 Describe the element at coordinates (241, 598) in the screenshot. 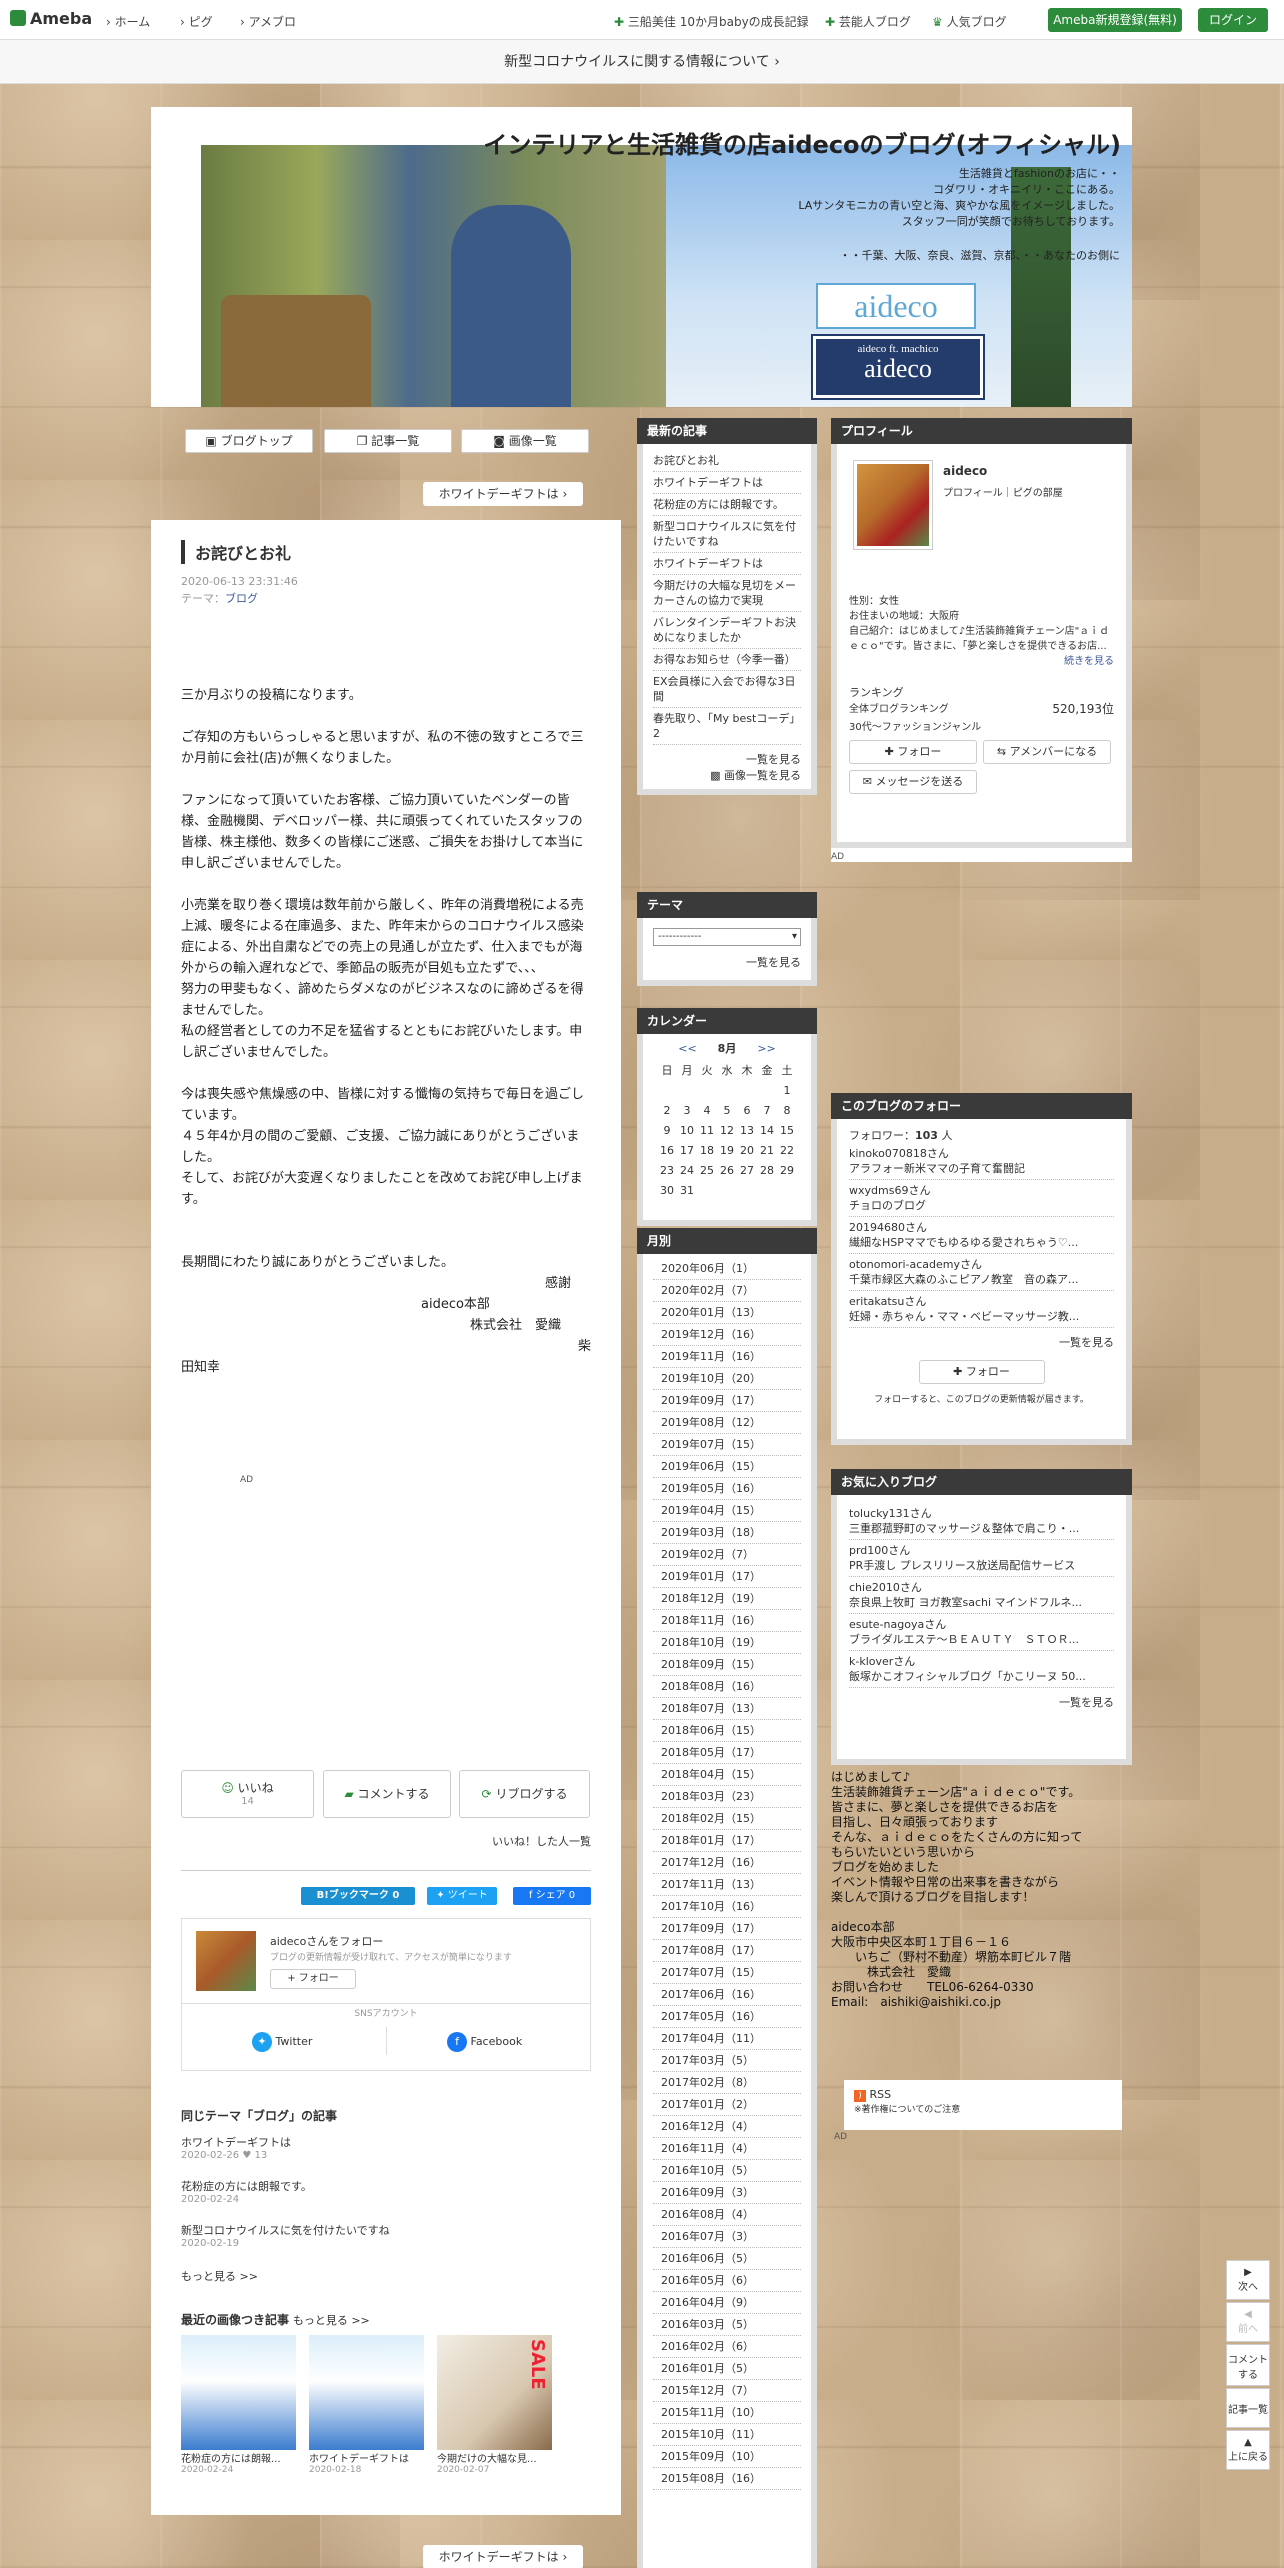

I see `theme-link: ブログ` at that location.